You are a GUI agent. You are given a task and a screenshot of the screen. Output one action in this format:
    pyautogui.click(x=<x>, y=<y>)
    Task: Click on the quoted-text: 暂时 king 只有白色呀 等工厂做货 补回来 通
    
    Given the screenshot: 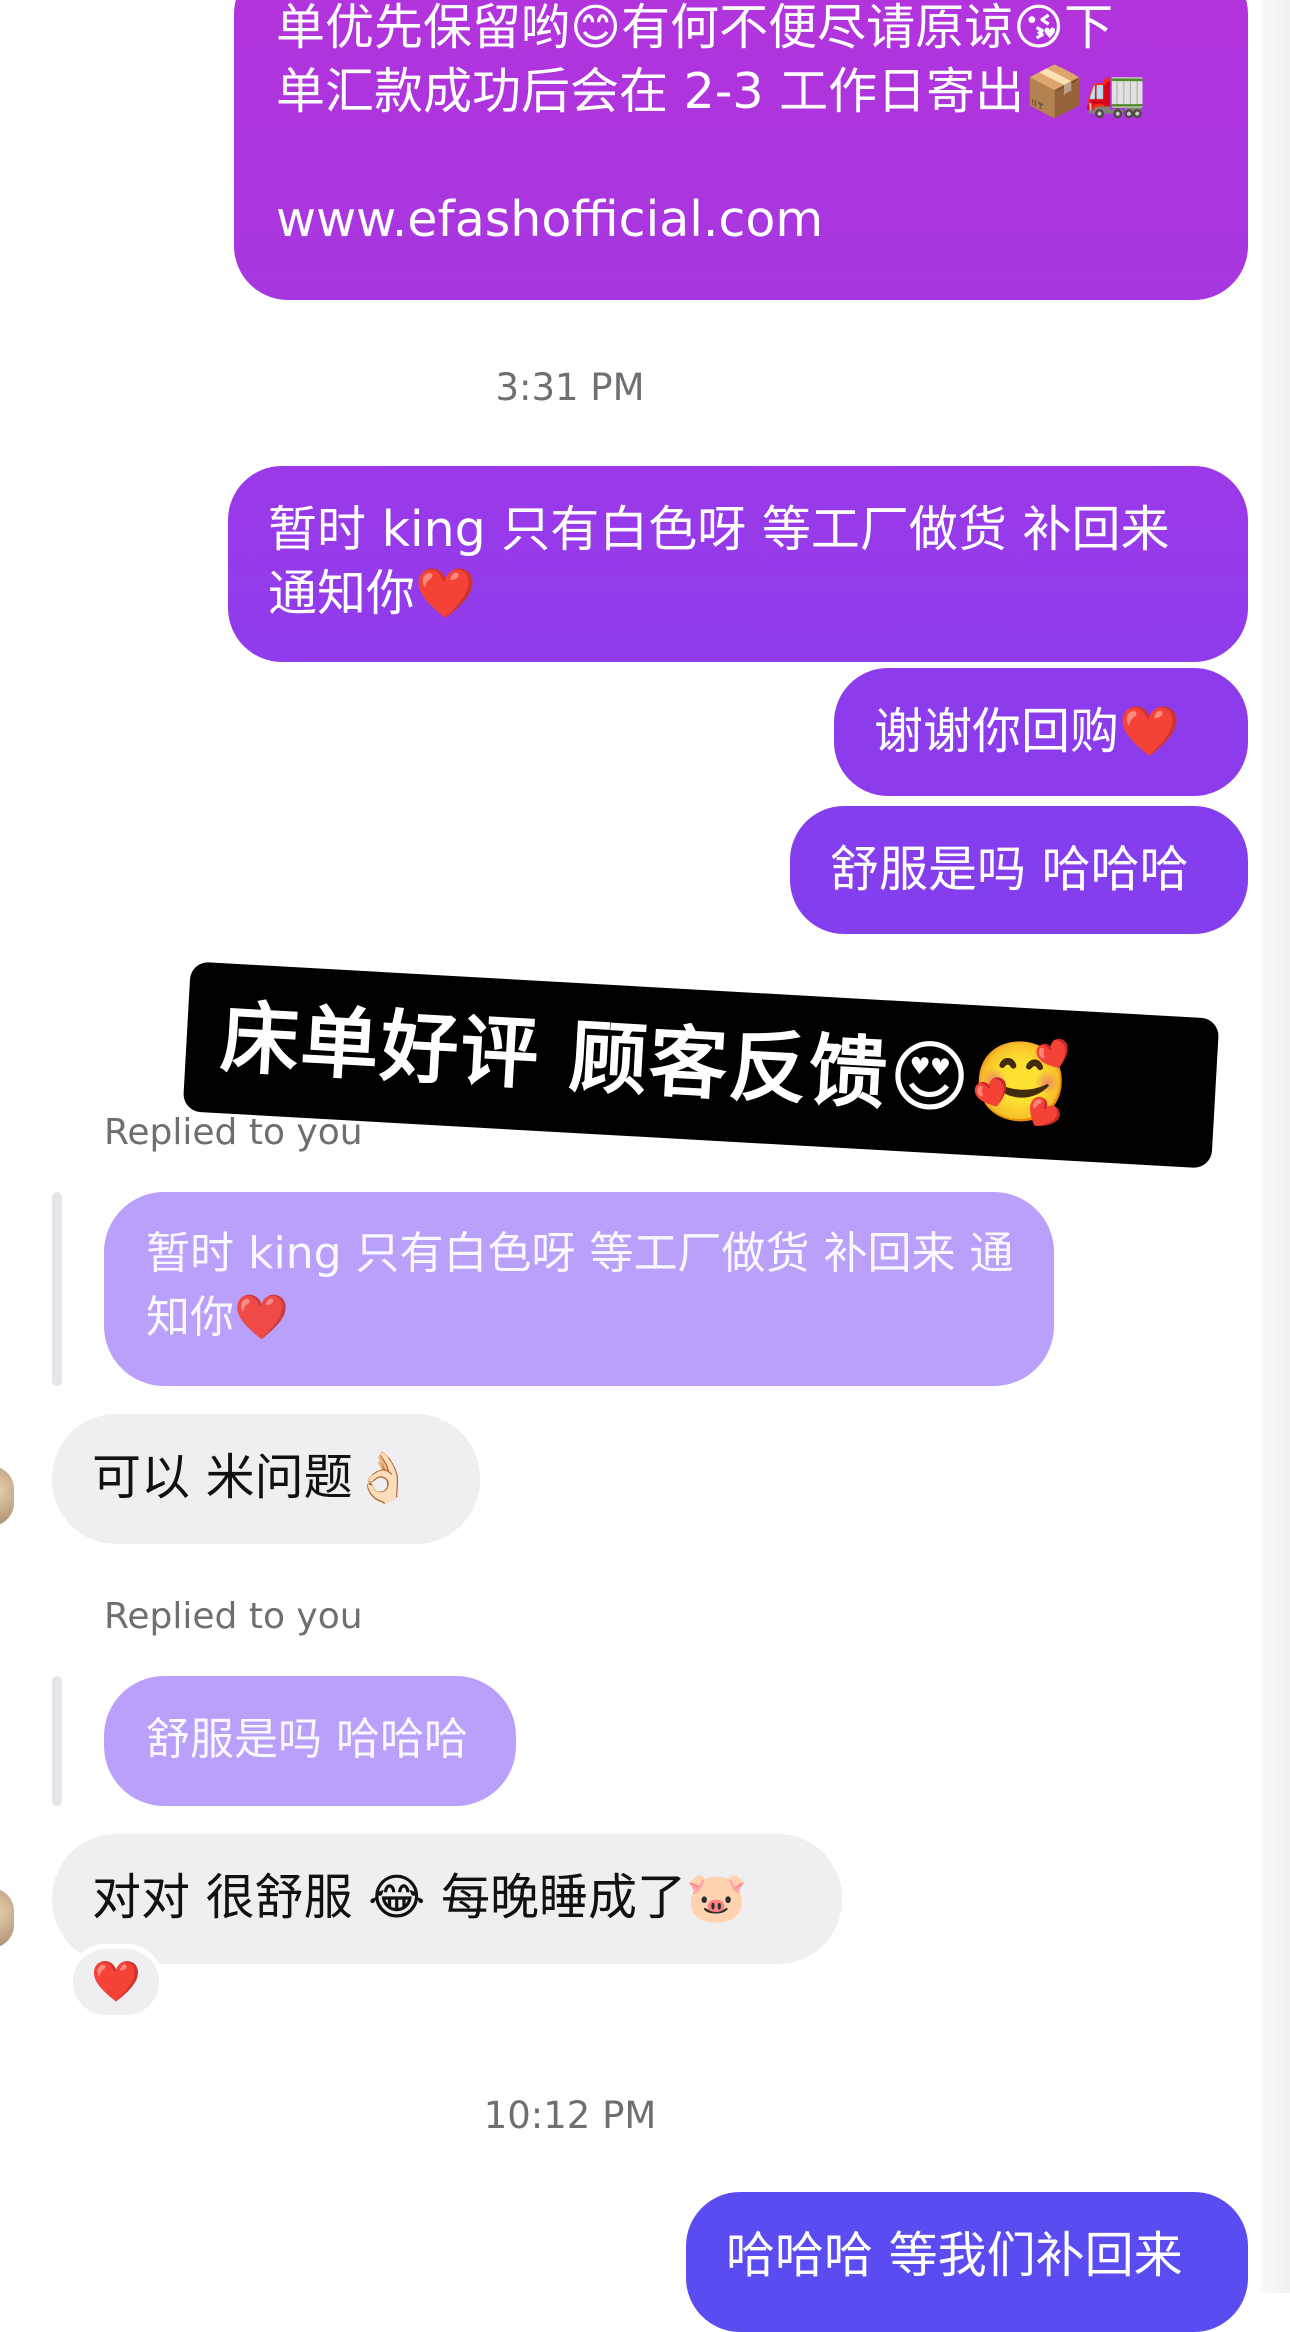 What is the action you would take?
    pyautogui.click(x=580, y=1253)
    